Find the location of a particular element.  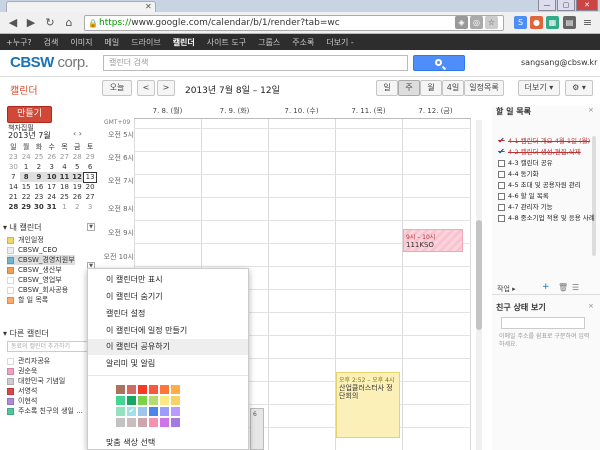

calendar-item: CBSW_CEO is located at coordinates (41, 250).